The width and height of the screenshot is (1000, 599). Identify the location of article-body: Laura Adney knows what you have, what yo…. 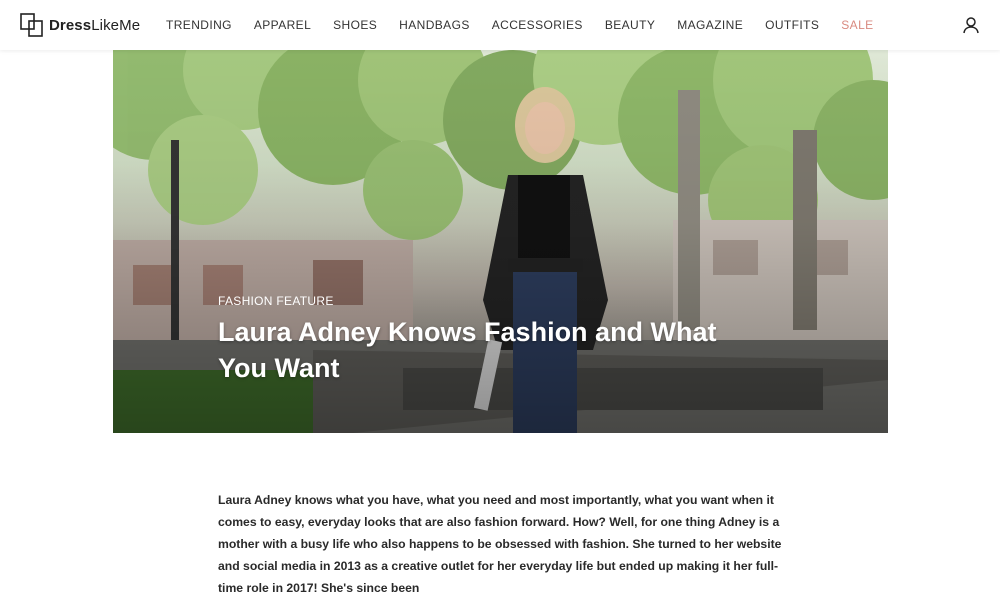
(500, 544).